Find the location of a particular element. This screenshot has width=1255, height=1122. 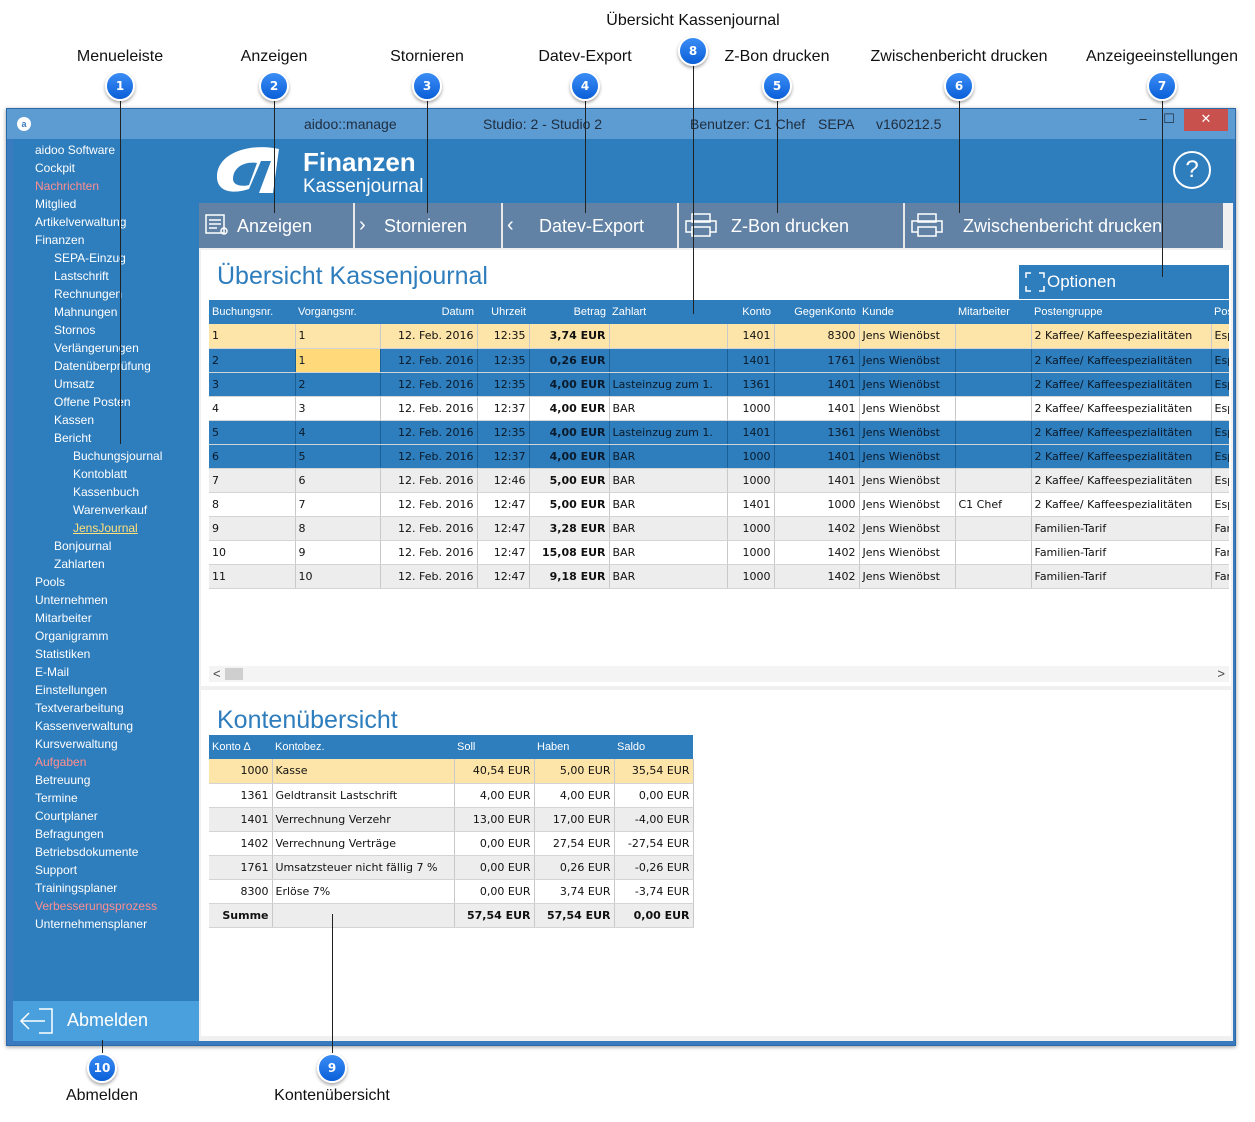

sidebar-item: Mitglied is located at coordinates (55, 204).